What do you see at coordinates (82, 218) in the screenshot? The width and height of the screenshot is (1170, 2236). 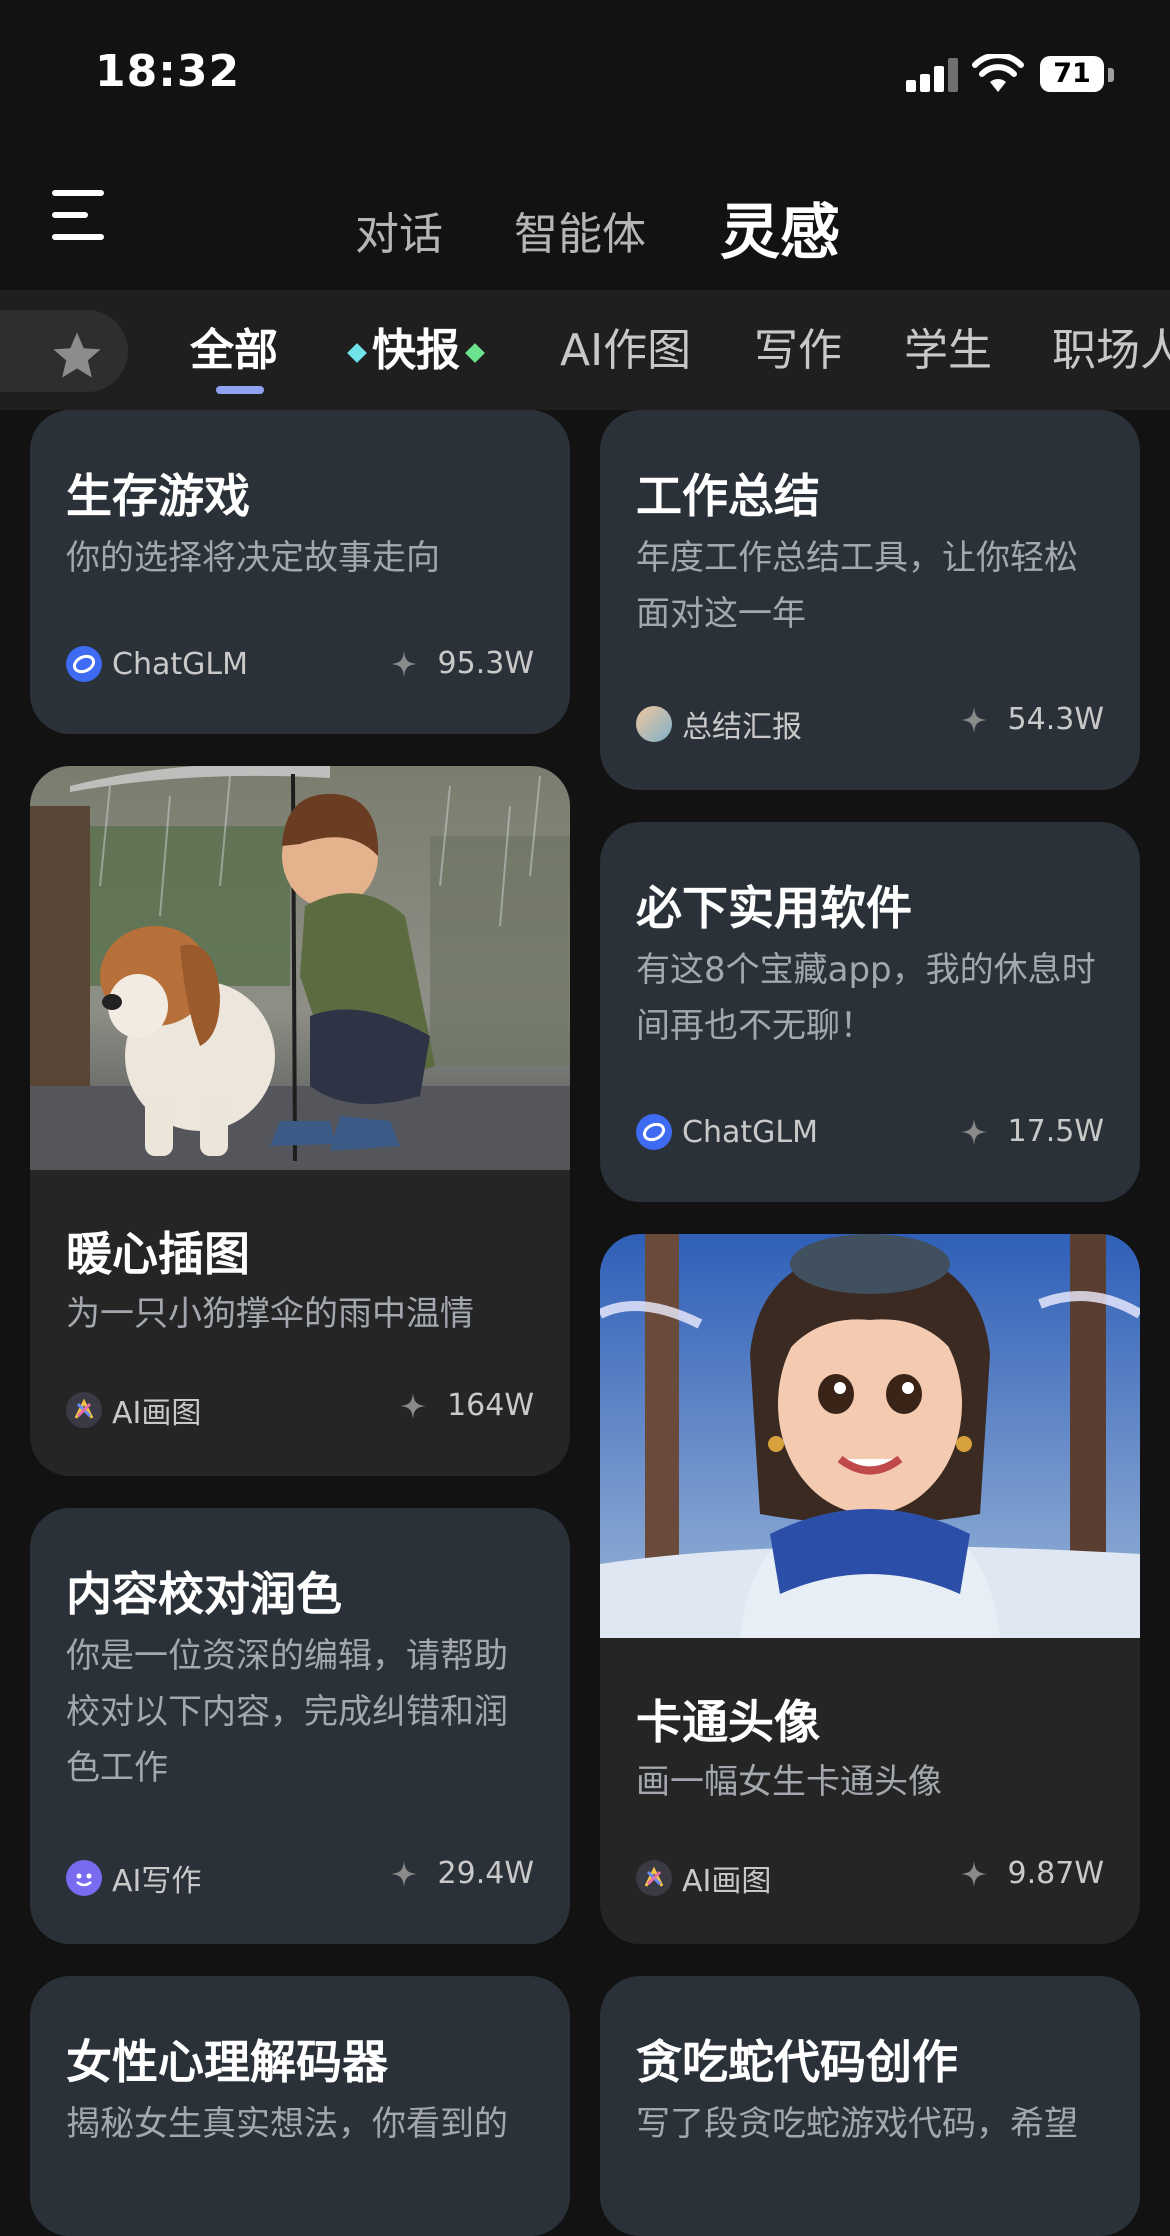 I see `menu-icon` at bounding box center [82, 218].